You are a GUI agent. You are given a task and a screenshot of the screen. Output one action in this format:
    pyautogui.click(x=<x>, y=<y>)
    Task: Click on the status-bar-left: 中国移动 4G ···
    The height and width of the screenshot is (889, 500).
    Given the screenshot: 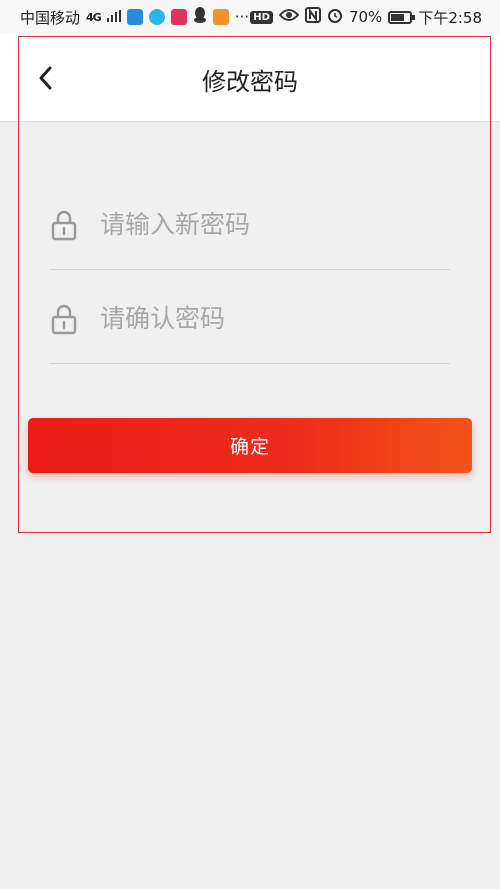 What is the action you would take?
    pyautogui.click(x=134, y=17)
    